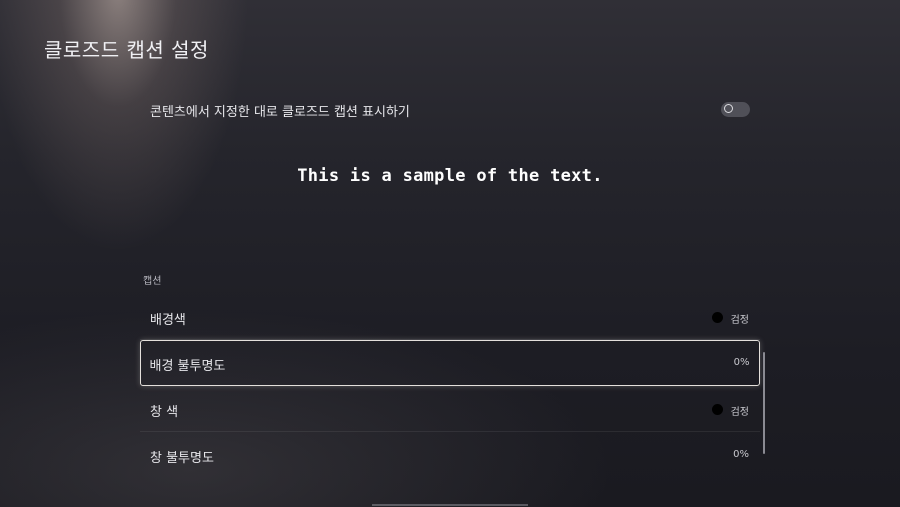 The width and height of the screenshot is (900, 507). Describe the element at coordinates (450, 455) in the screenshot. I see `setting-row-window-opacity: 창 불투명도 0%` at that location.